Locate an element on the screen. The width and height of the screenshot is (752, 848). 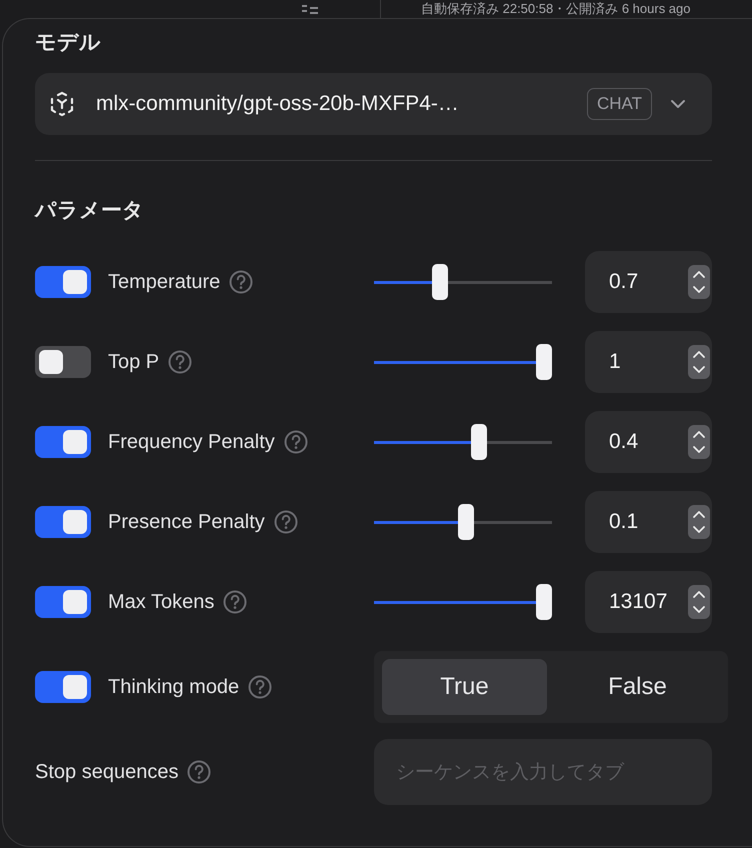
parameter-label: Max Tokens is located at coordinates (161, 602).